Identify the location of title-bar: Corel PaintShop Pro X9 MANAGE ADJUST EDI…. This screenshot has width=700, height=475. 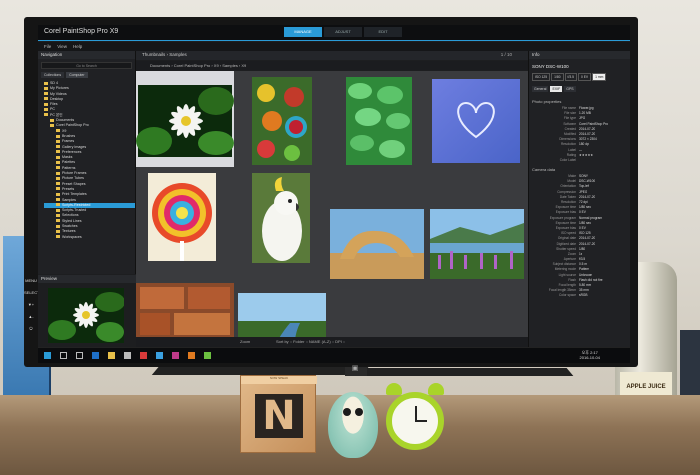
(334, 33).